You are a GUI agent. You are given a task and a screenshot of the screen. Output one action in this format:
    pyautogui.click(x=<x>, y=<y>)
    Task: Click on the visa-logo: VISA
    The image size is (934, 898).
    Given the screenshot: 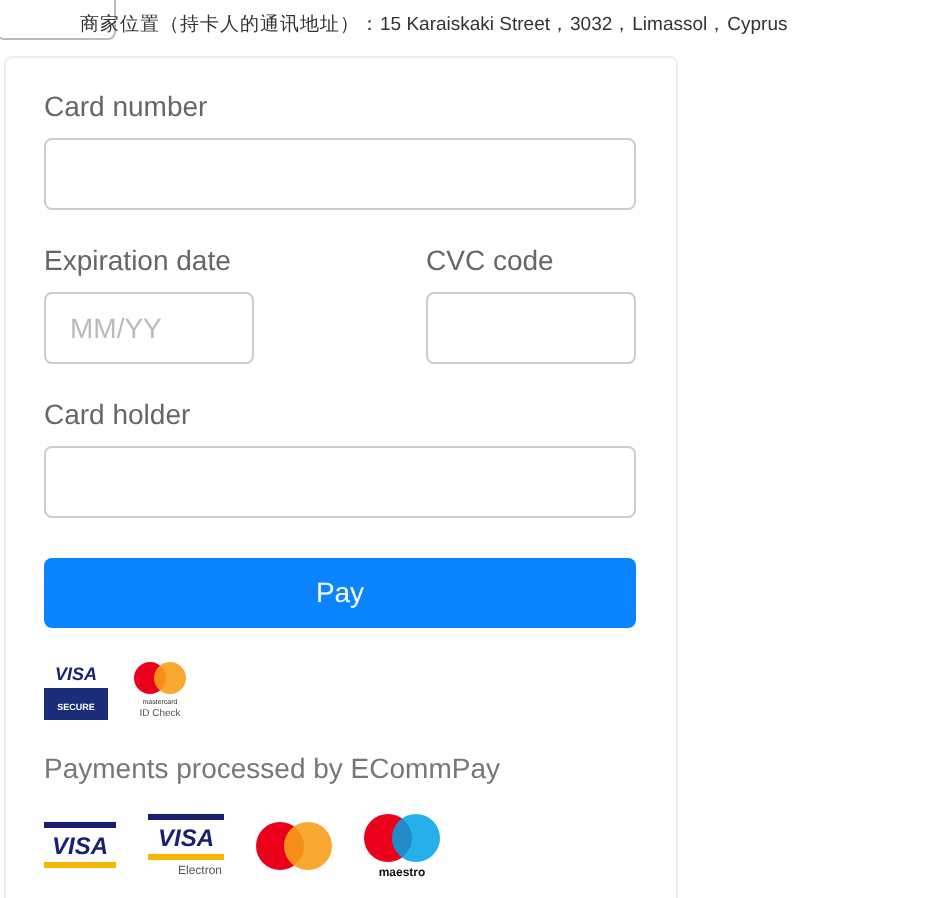 What is the action you would take?
    pyautogui.click(x=80, y=846)
    